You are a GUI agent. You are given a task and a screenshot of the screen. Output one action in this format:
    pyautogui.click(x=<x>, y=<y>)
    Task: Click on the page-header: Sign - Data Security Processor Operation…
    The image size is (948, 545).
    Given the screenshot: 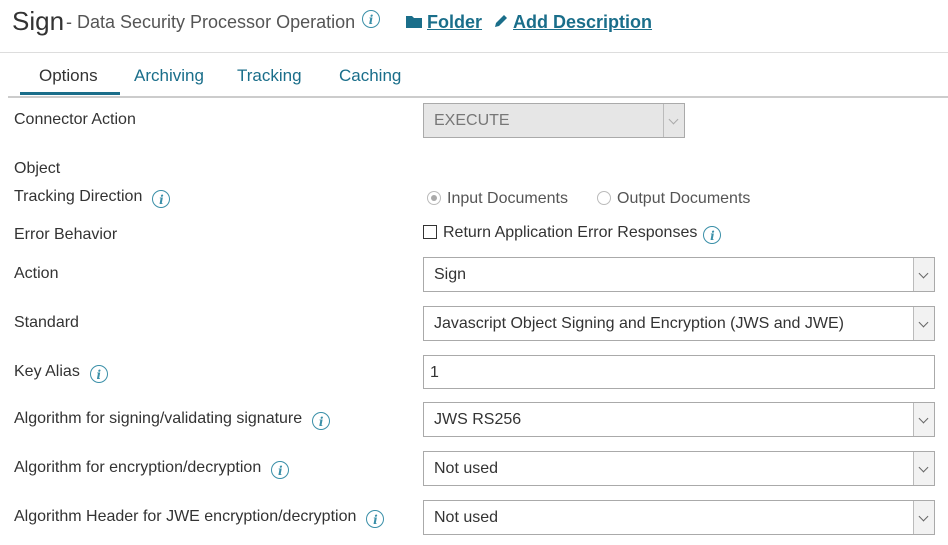 What is the action you would take?
    pyautogui.click(x=474, y=26)
    